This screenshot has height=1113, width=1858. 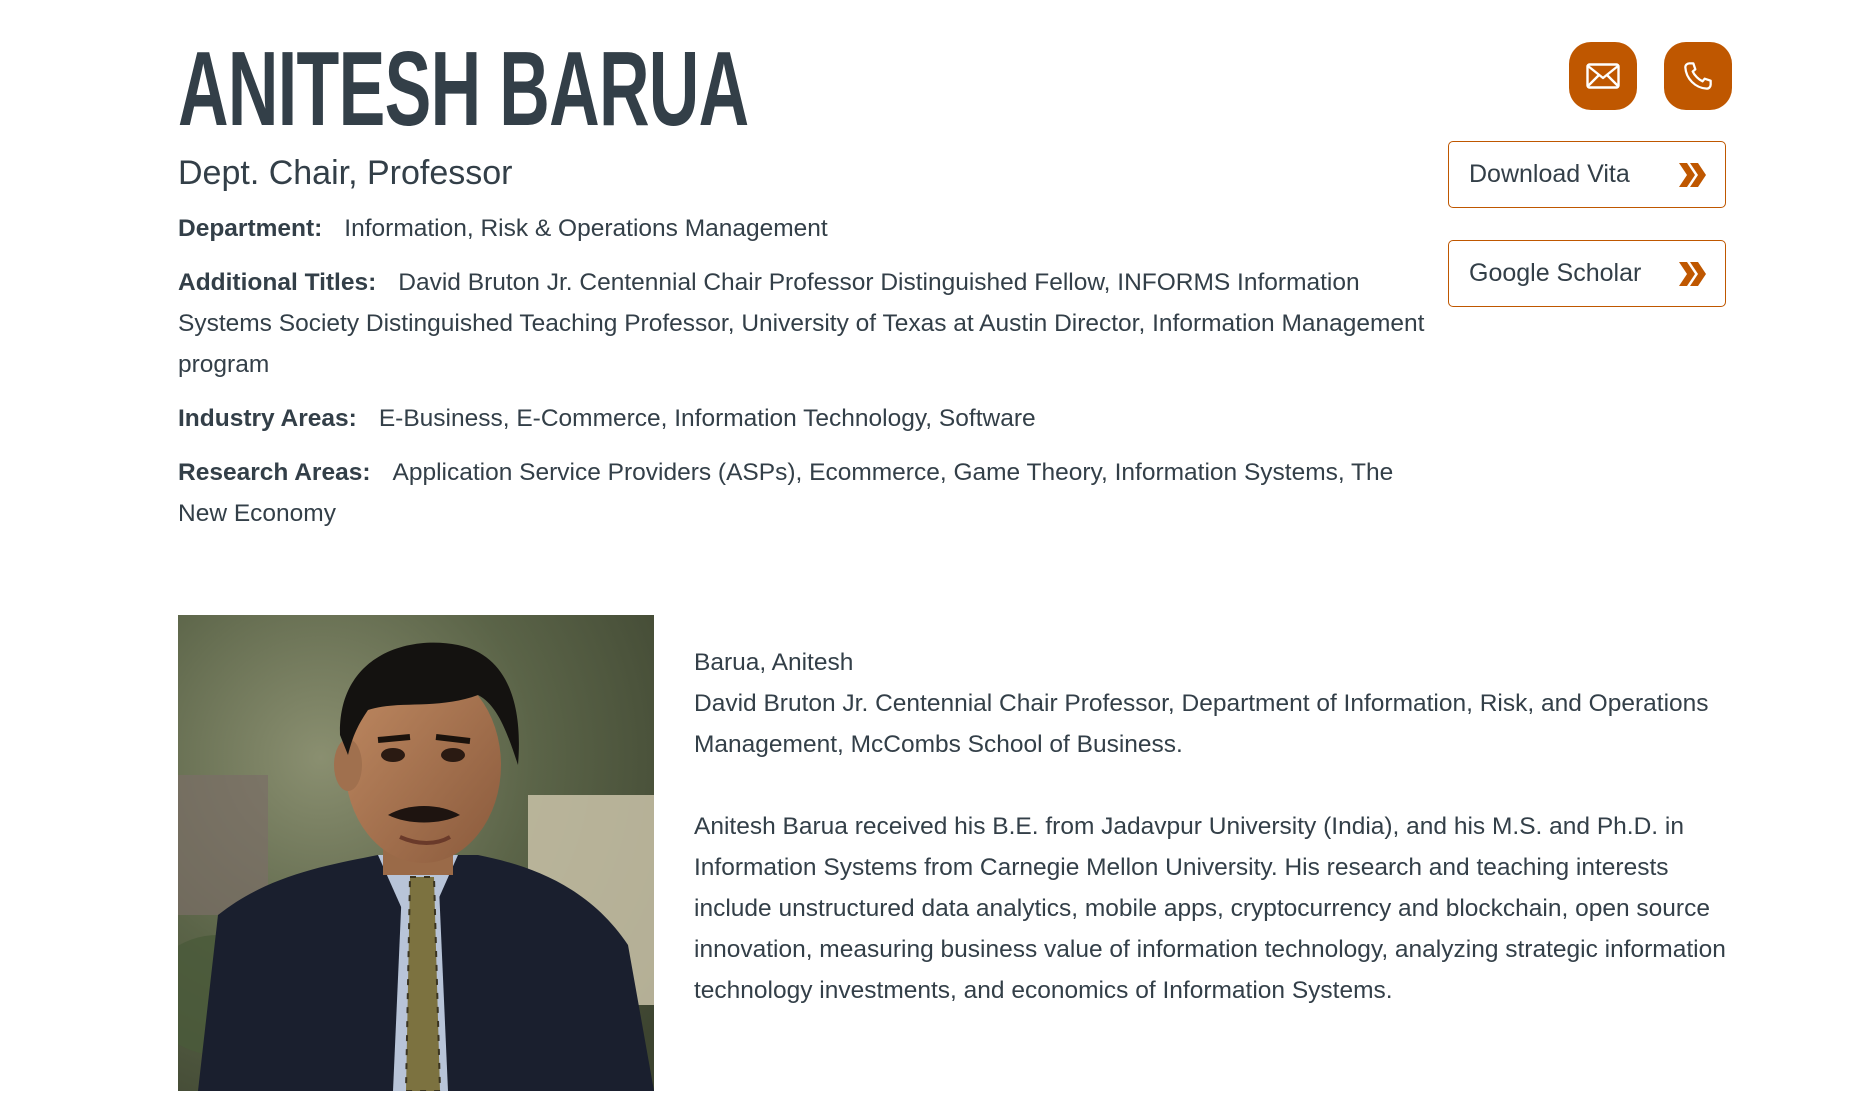 I want to click on envelope-icon, so click(x=1603, y=76).